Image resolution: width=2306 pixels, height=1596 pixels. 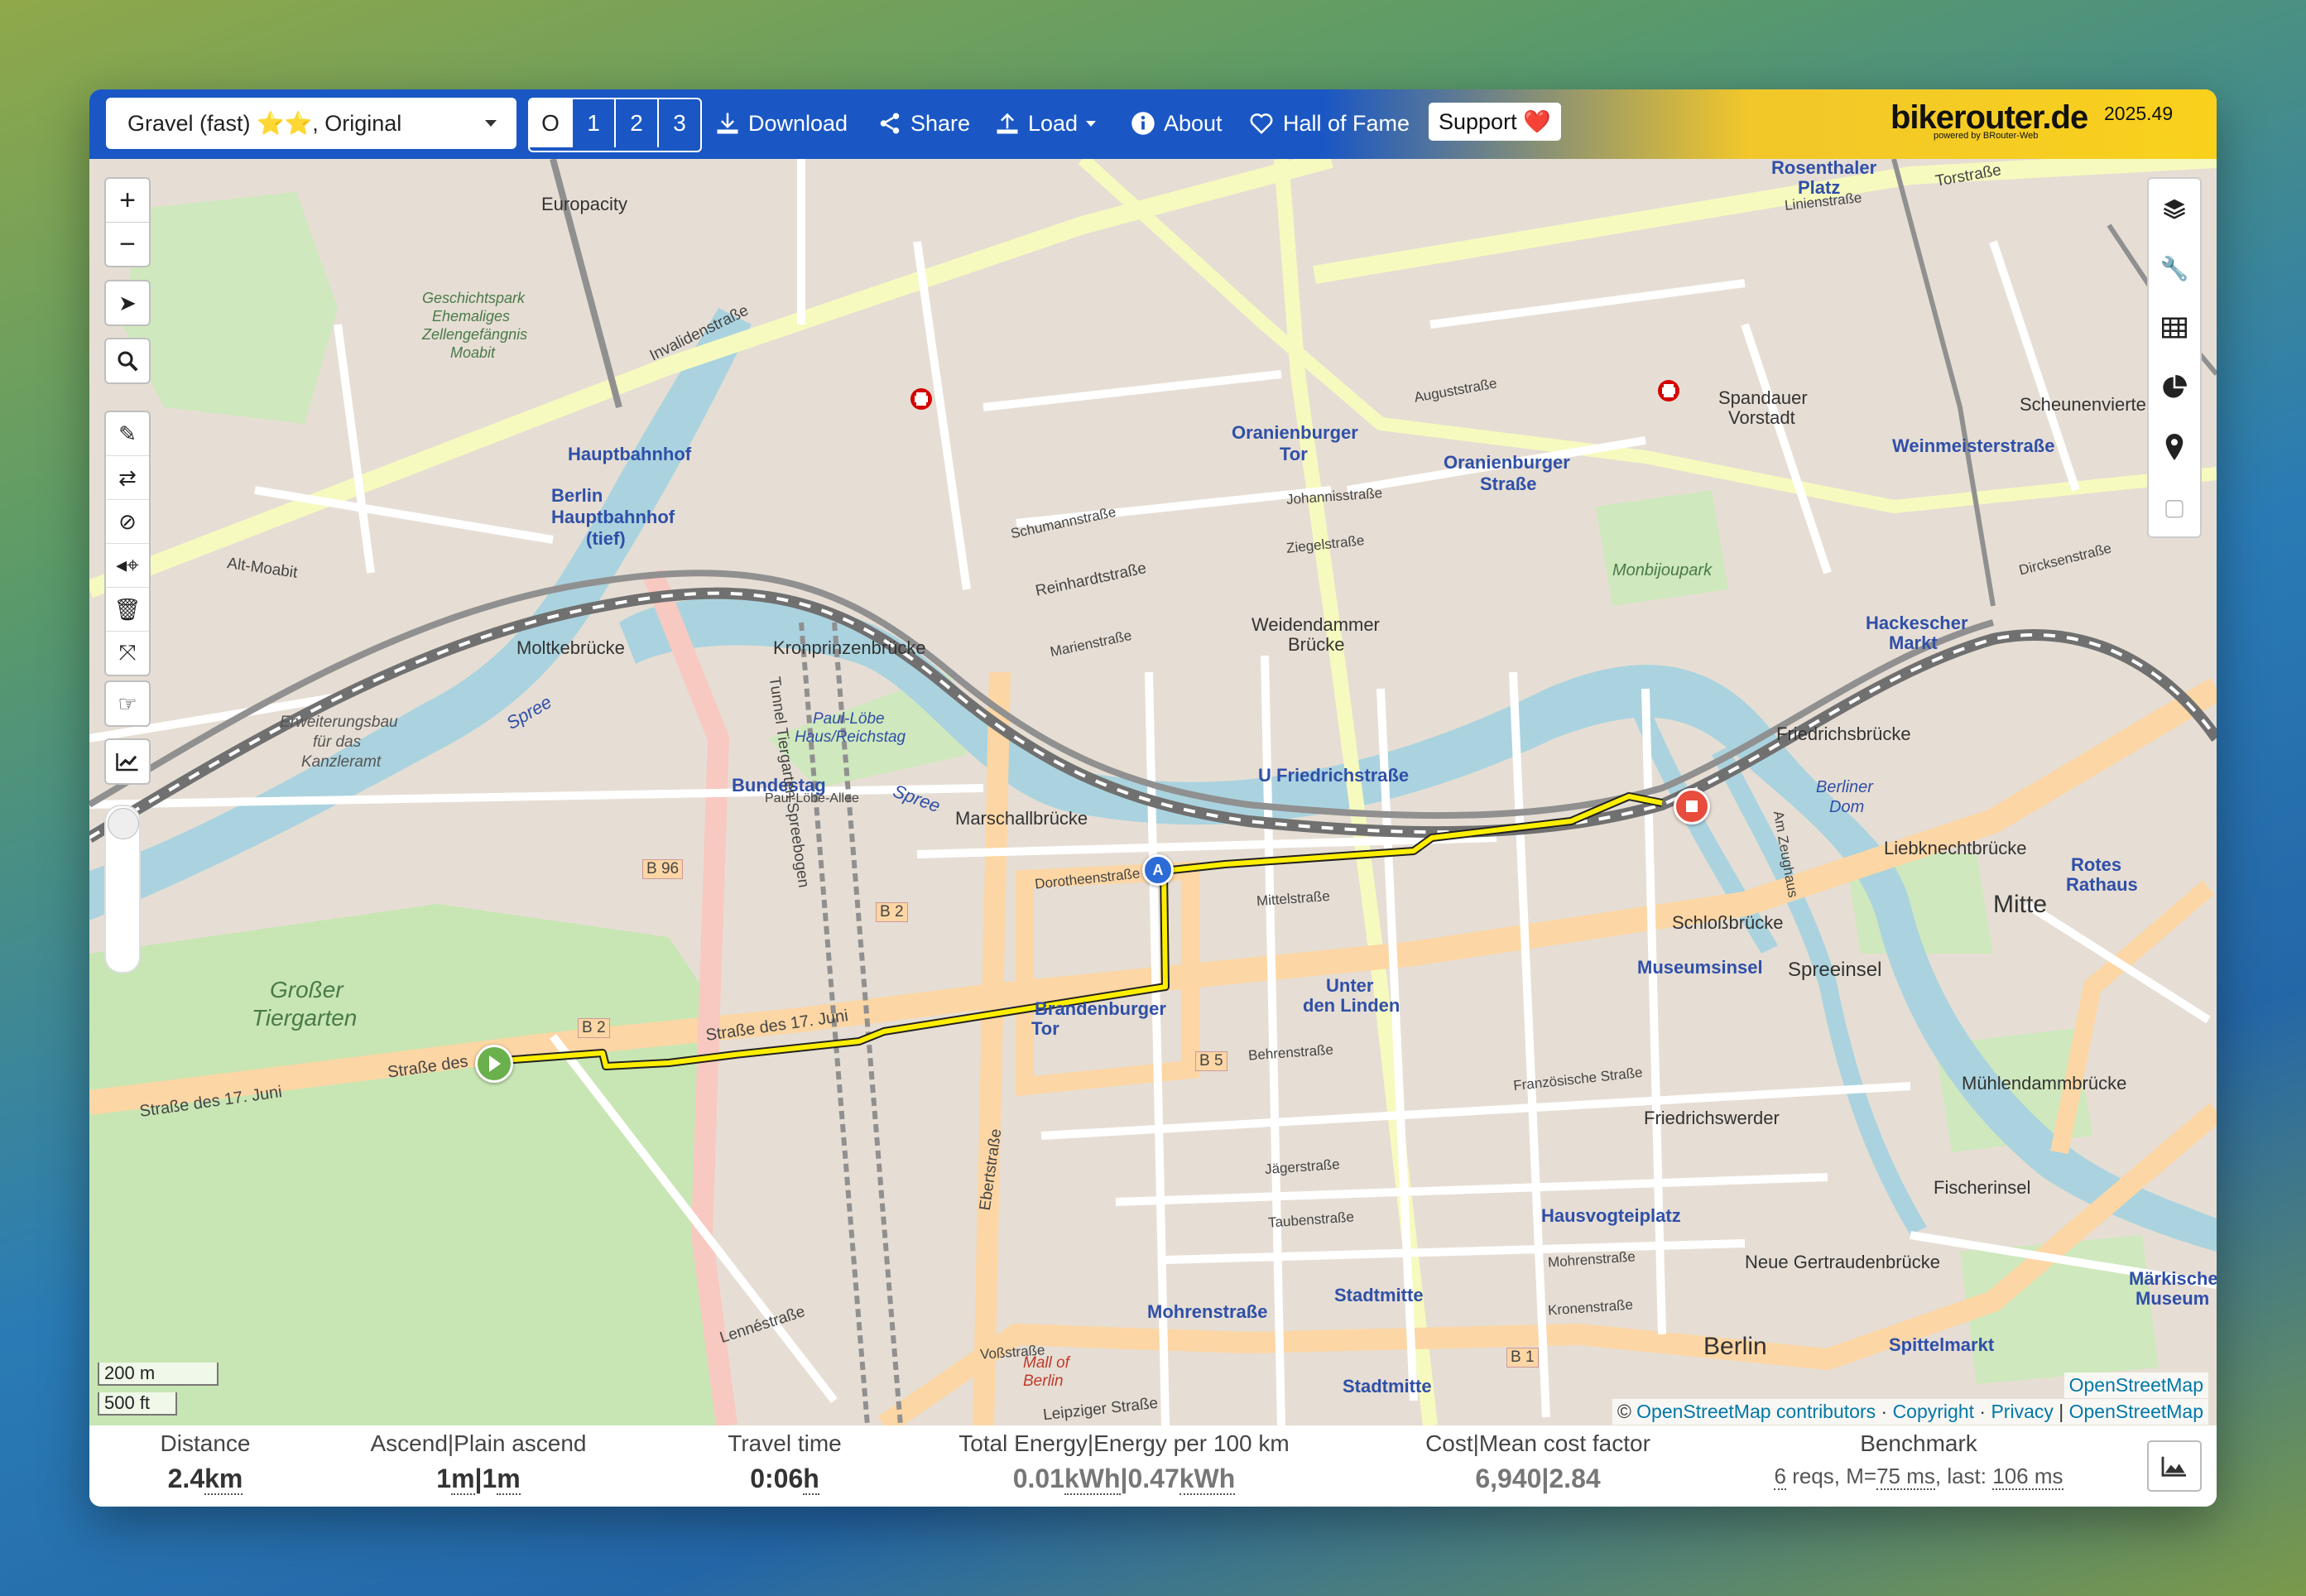 I want to click on osm-link: OpenStreetMap, so click(x=2136, y=1385).